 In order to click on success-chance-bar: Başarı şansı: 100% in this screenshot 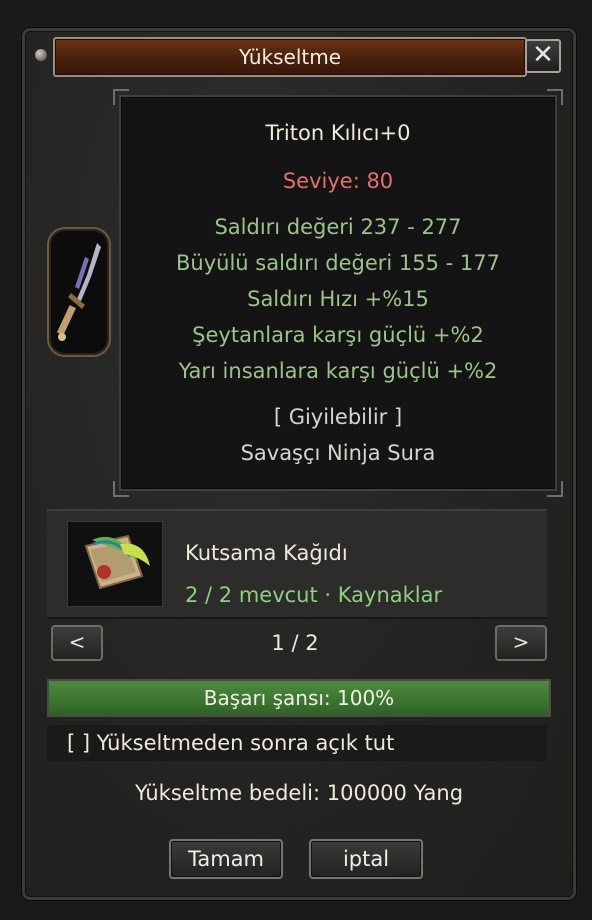, I will do `click(299, 698)`.